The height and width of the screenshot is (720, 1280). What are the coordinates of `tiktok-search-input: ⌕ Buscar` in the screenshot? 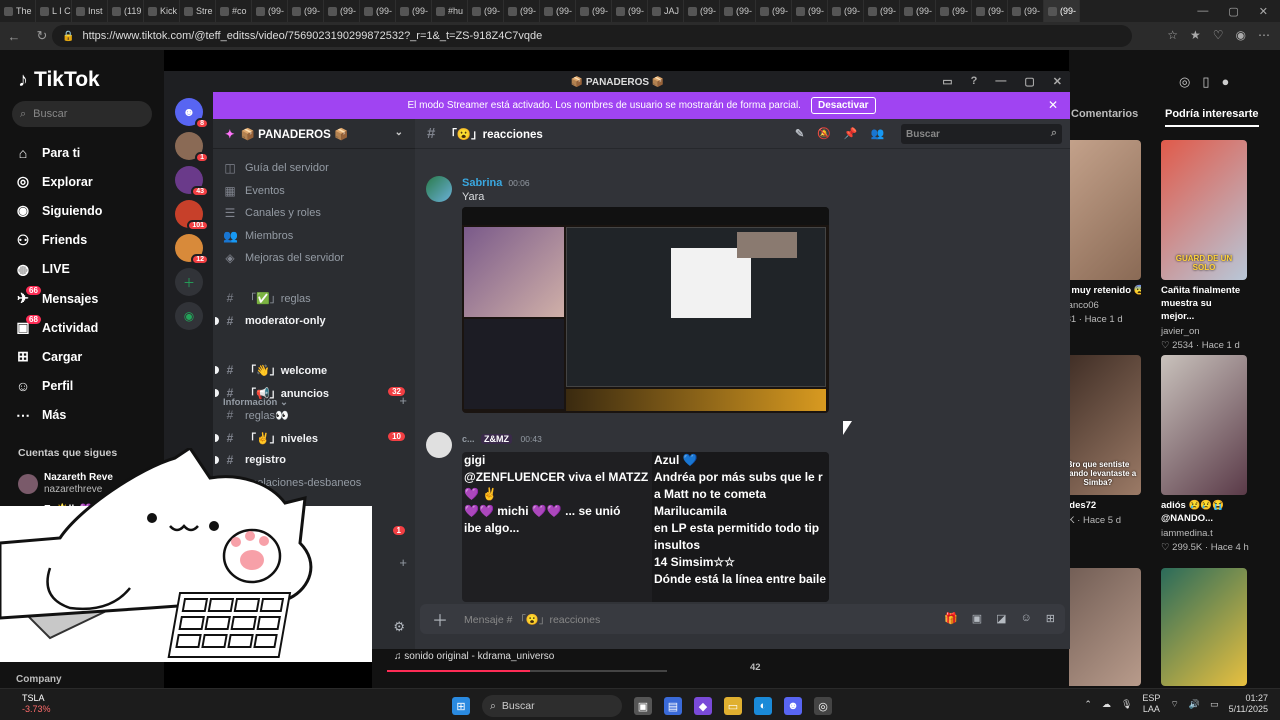 It's located at (82, 114).